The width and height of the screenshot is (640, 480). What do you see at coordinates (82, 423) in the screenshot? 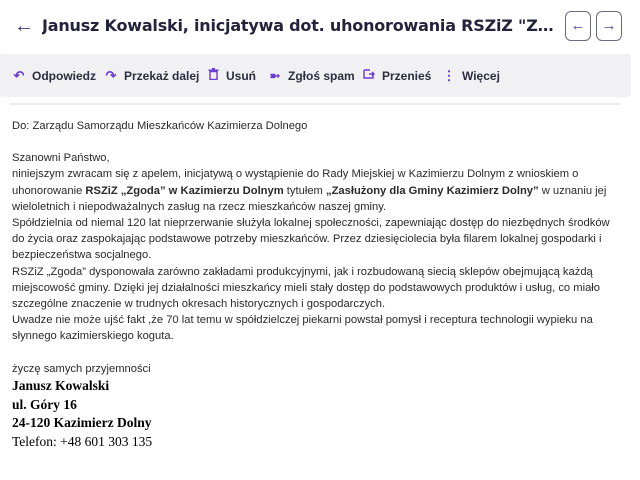
I see `signature-city: 24-120 Kazimierz Dolny` at bounding box center [82, 423].